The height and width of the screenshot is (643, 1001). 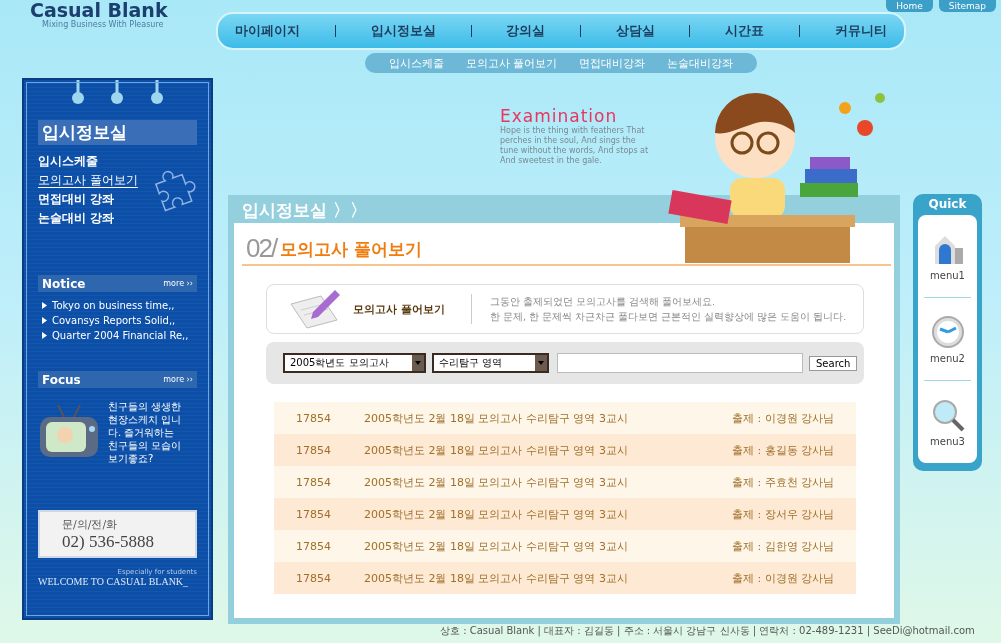 What do you see at coordinates (603, 302) in the screenshot?
I see `intro-text: 그동안 출제되었던 모의고사를 검색해 풀어보세요.` at bounding box center [603, 302].